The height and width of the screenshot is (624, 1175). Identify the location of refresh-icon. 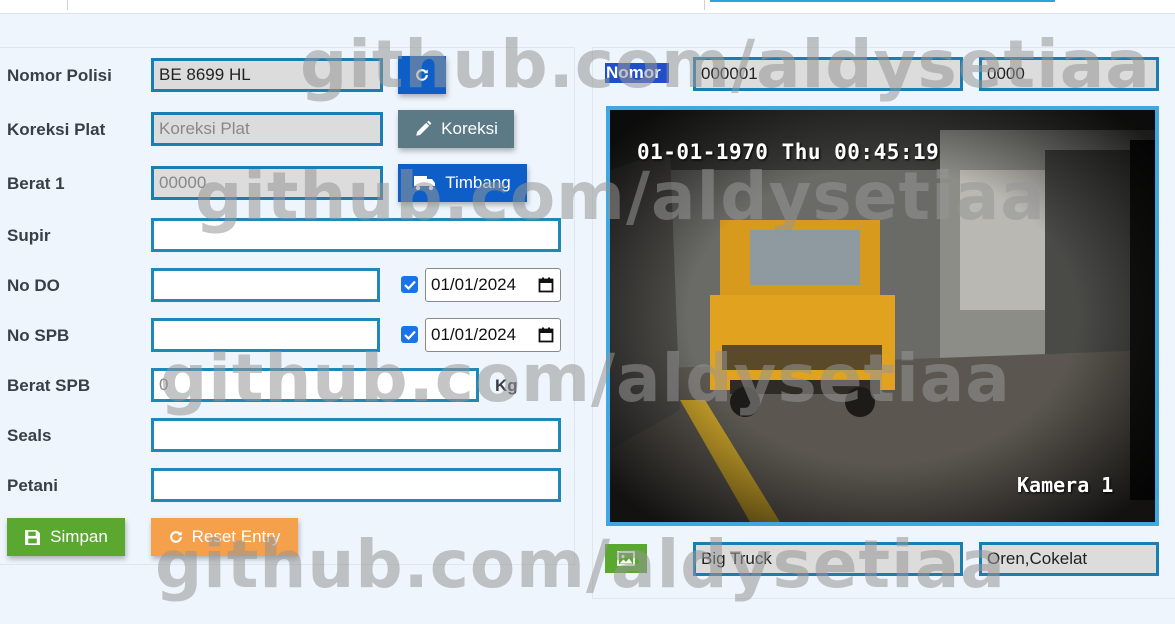
(422, 75).